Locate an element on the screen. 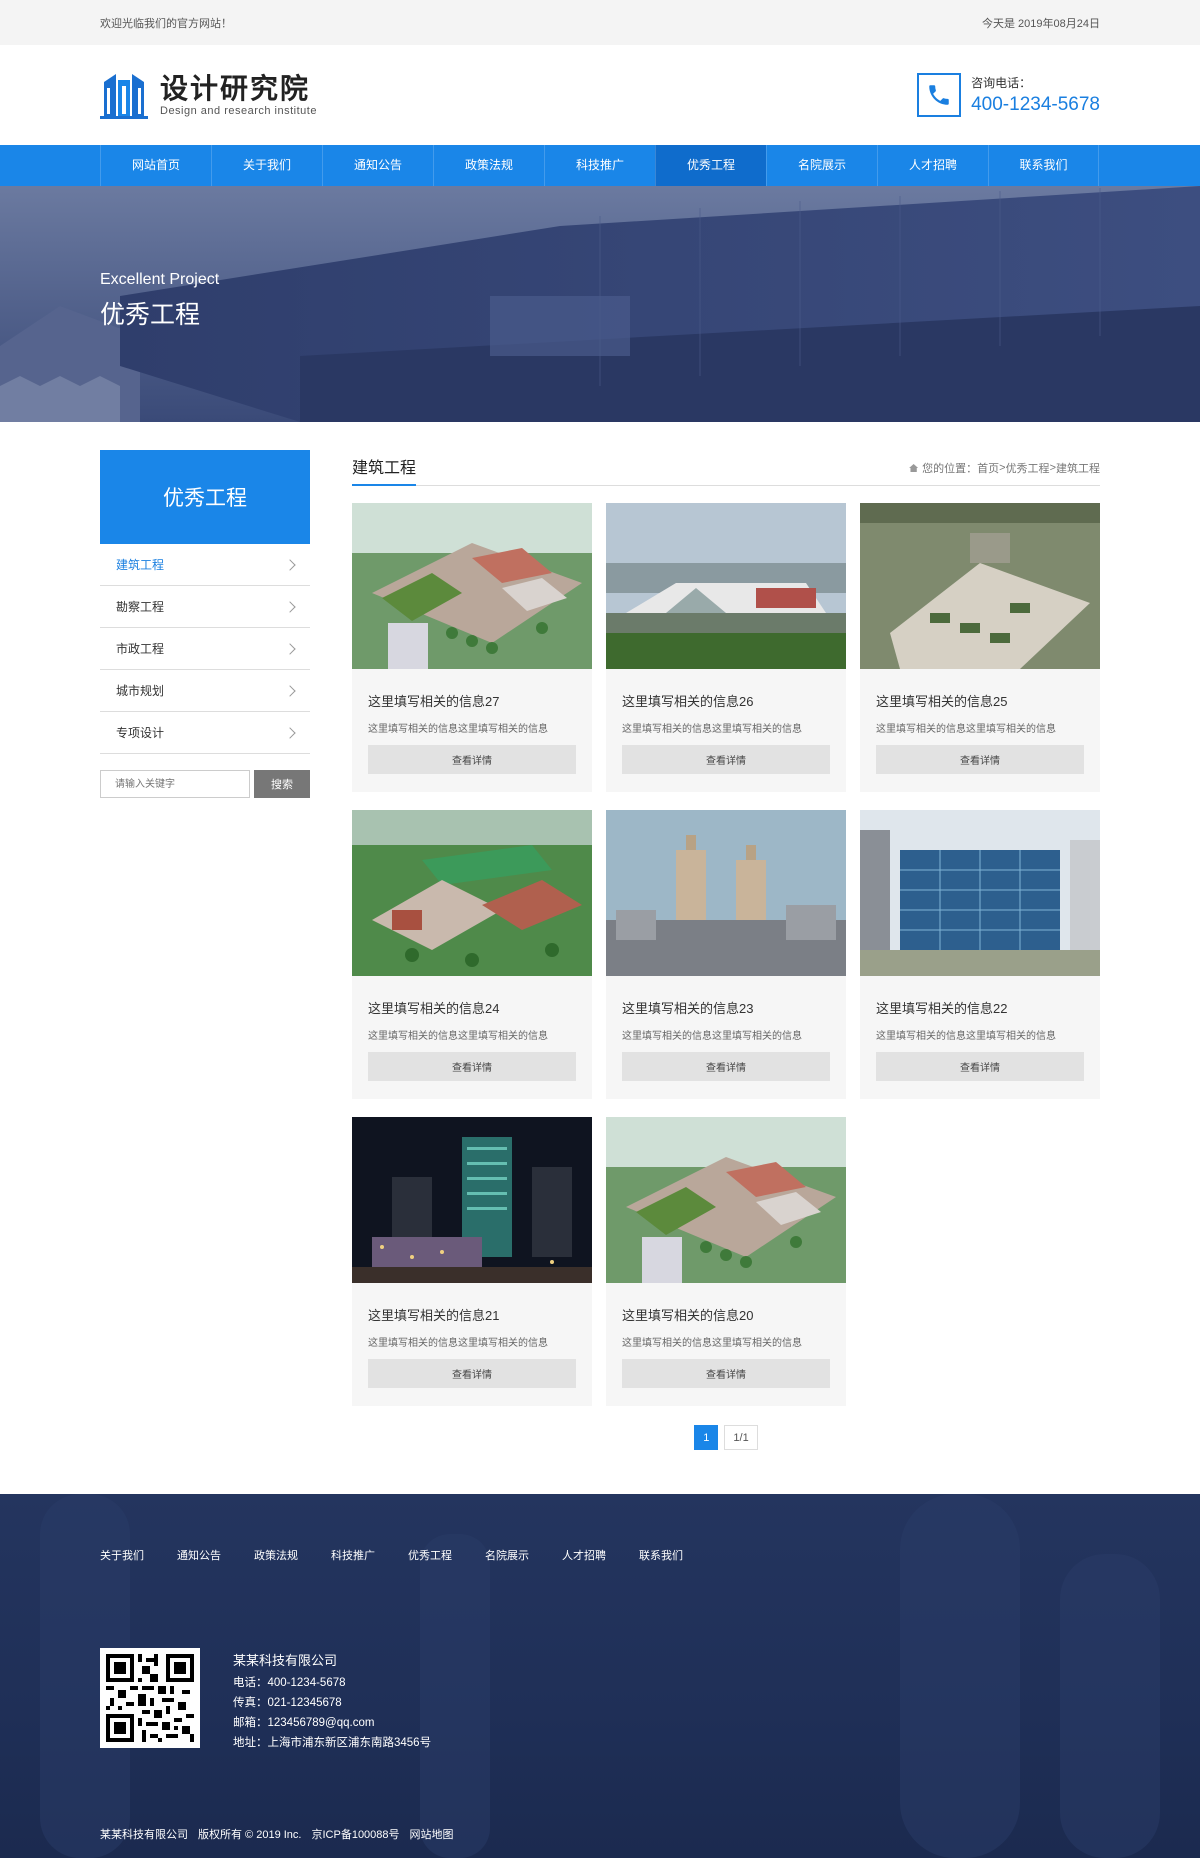 The height and width of the screenshot is (1858, 1200). project-card: 这里填写相关的信息21 这里填写相关的信息这里填写相关的信息 查看详情 is located at coordinates (472, 1261).